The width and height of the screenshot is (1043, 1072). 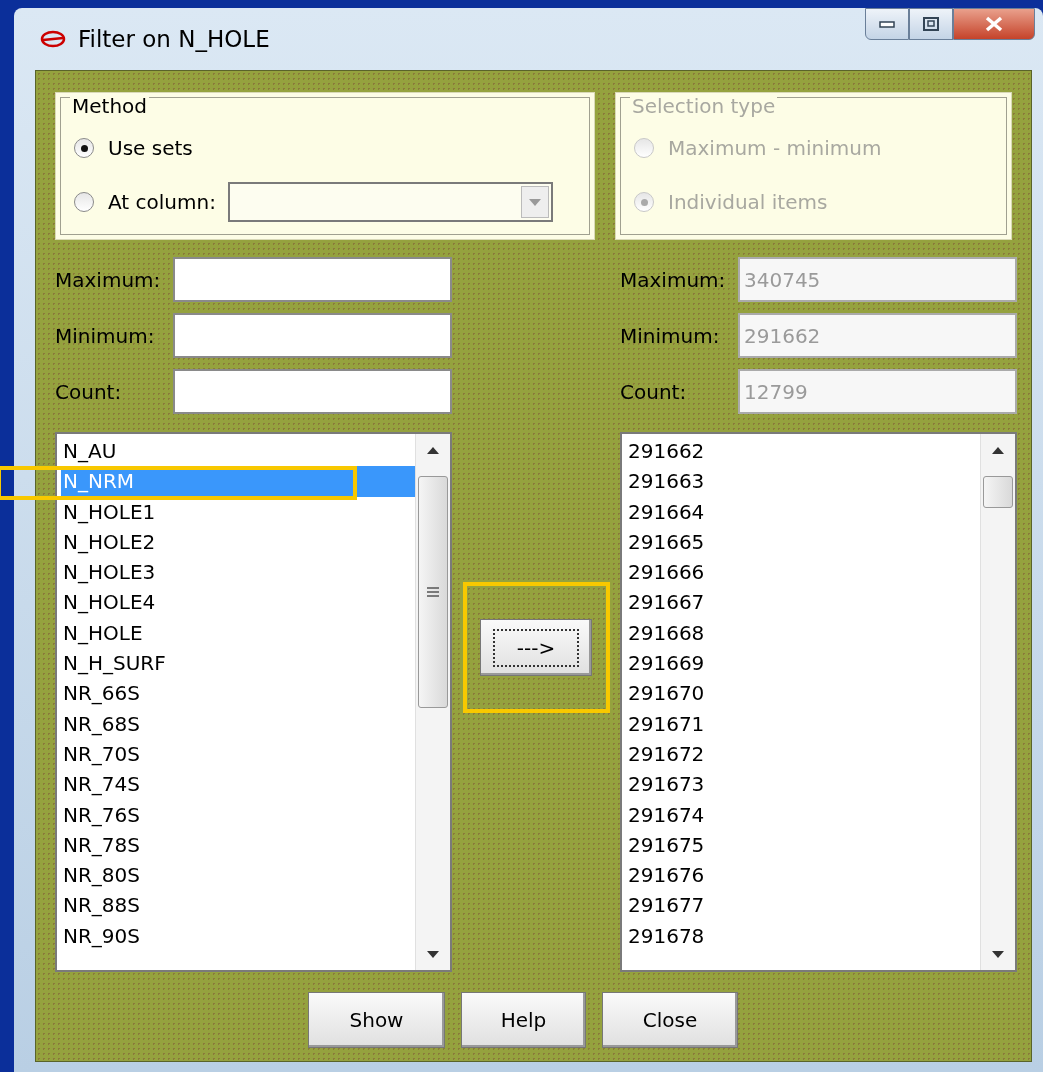 I want to click on dropdown-arrow-icon, so click(x=534, y=202).